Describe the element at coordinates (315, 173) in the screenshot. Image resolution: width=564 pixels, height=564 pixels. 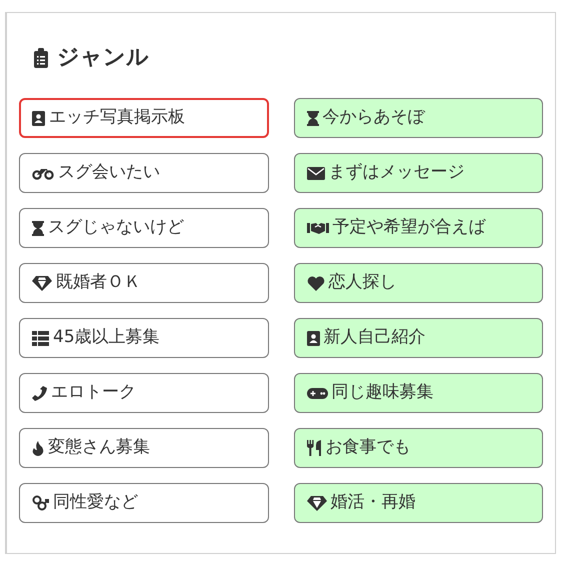
I see `envelope-icon` at that location.